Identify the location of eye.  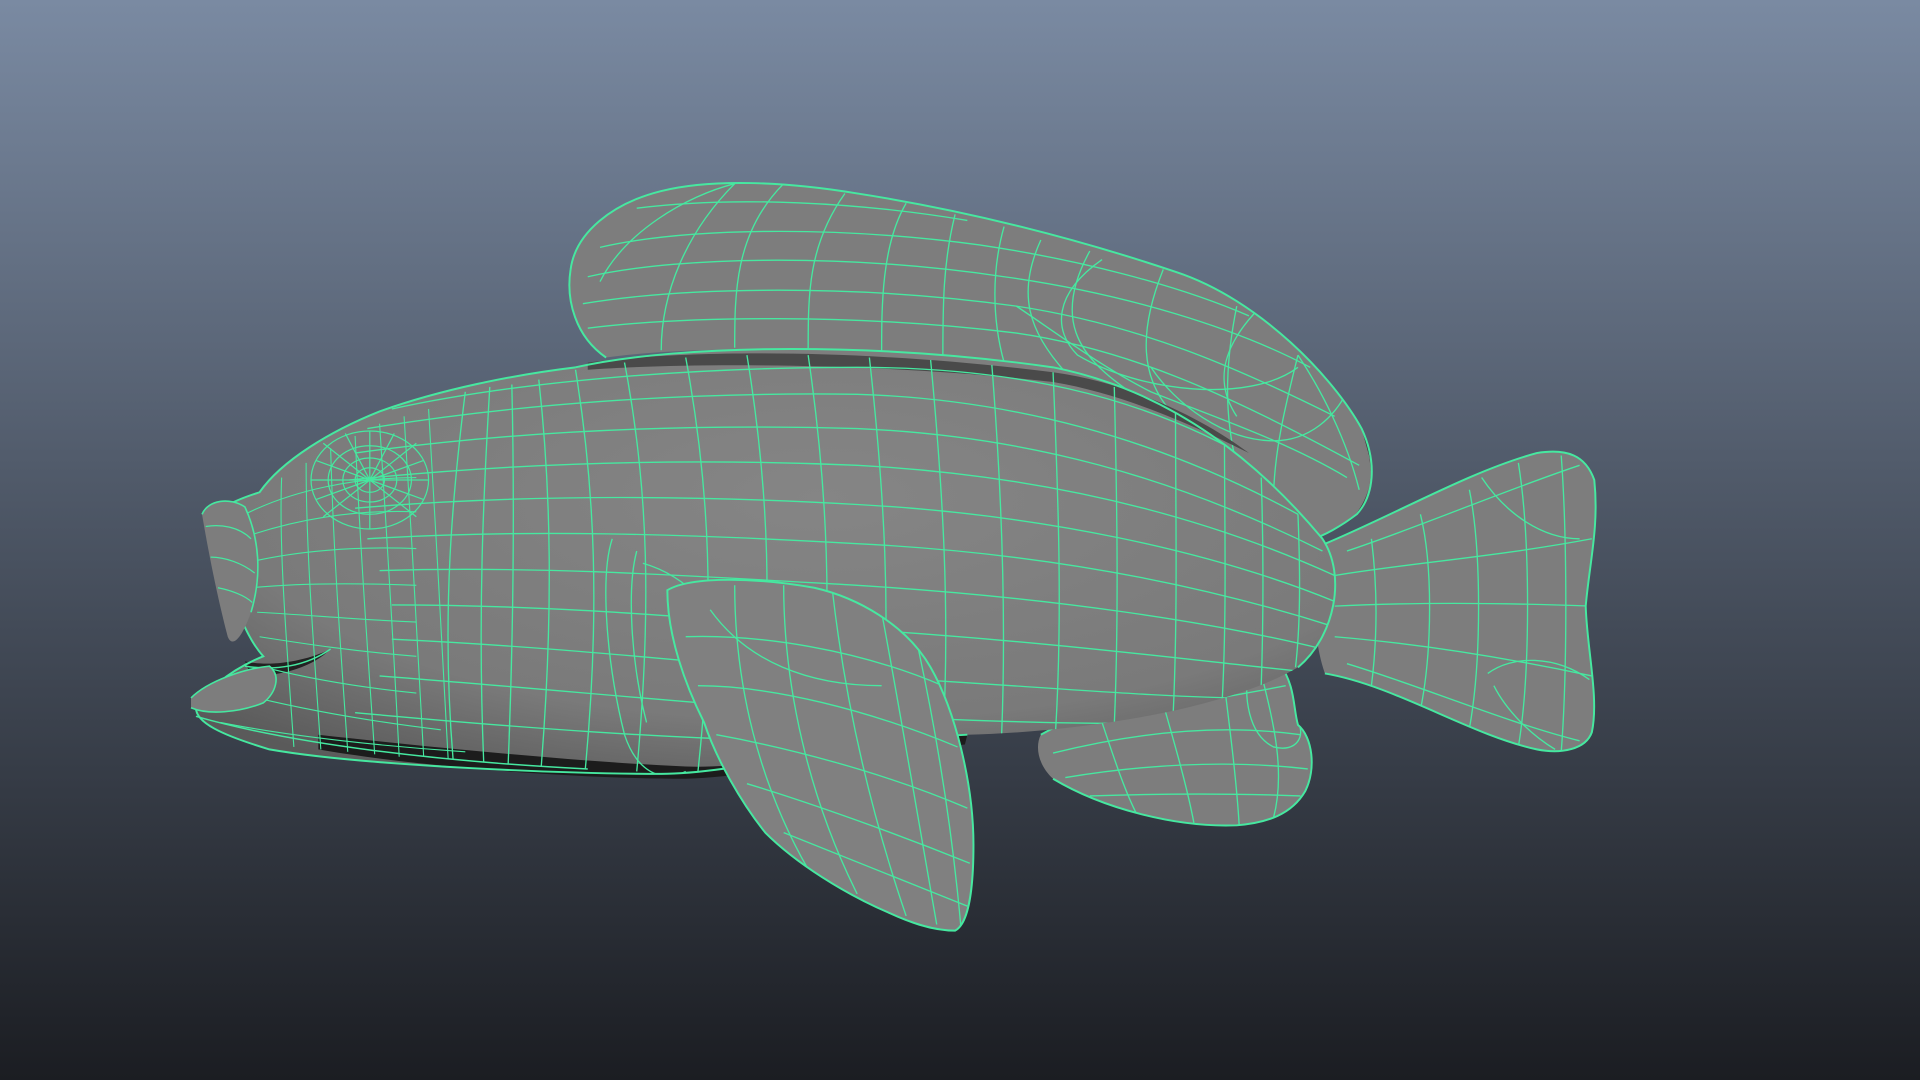
(370, 480).